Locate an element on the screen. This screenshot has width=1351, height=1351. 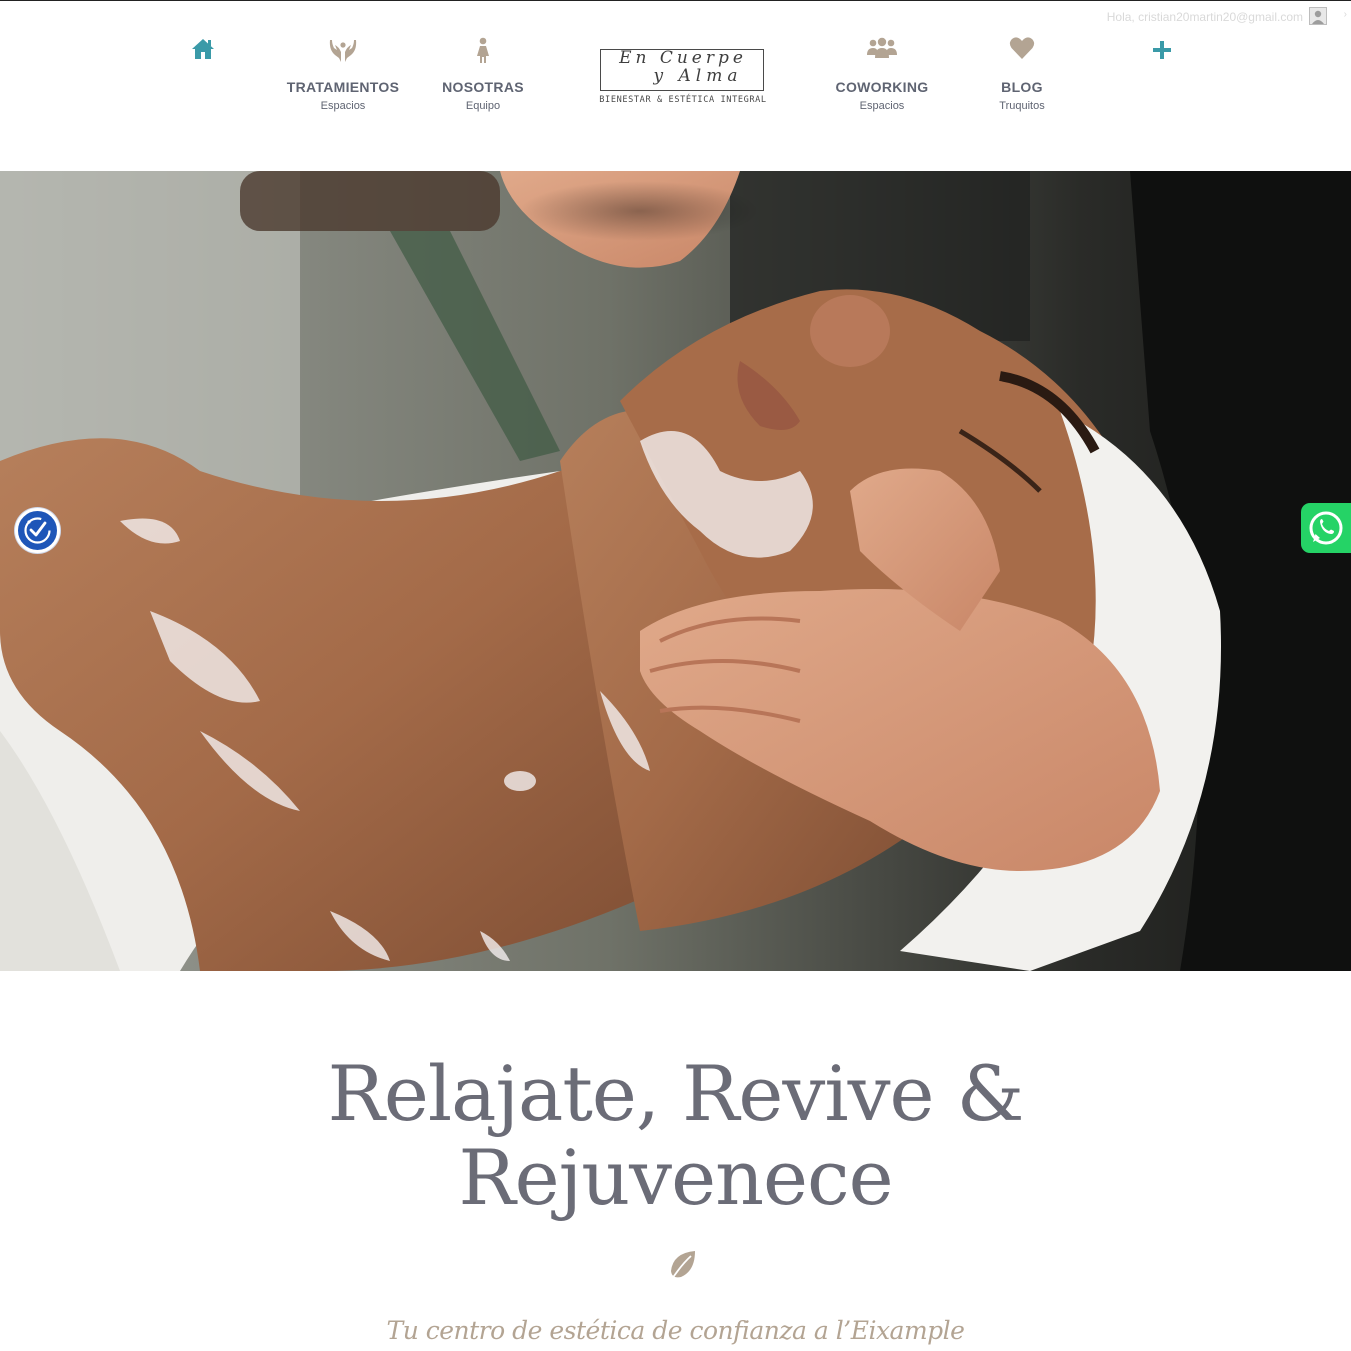
logo-line2: y Alma is located at coordinates (698, 76).